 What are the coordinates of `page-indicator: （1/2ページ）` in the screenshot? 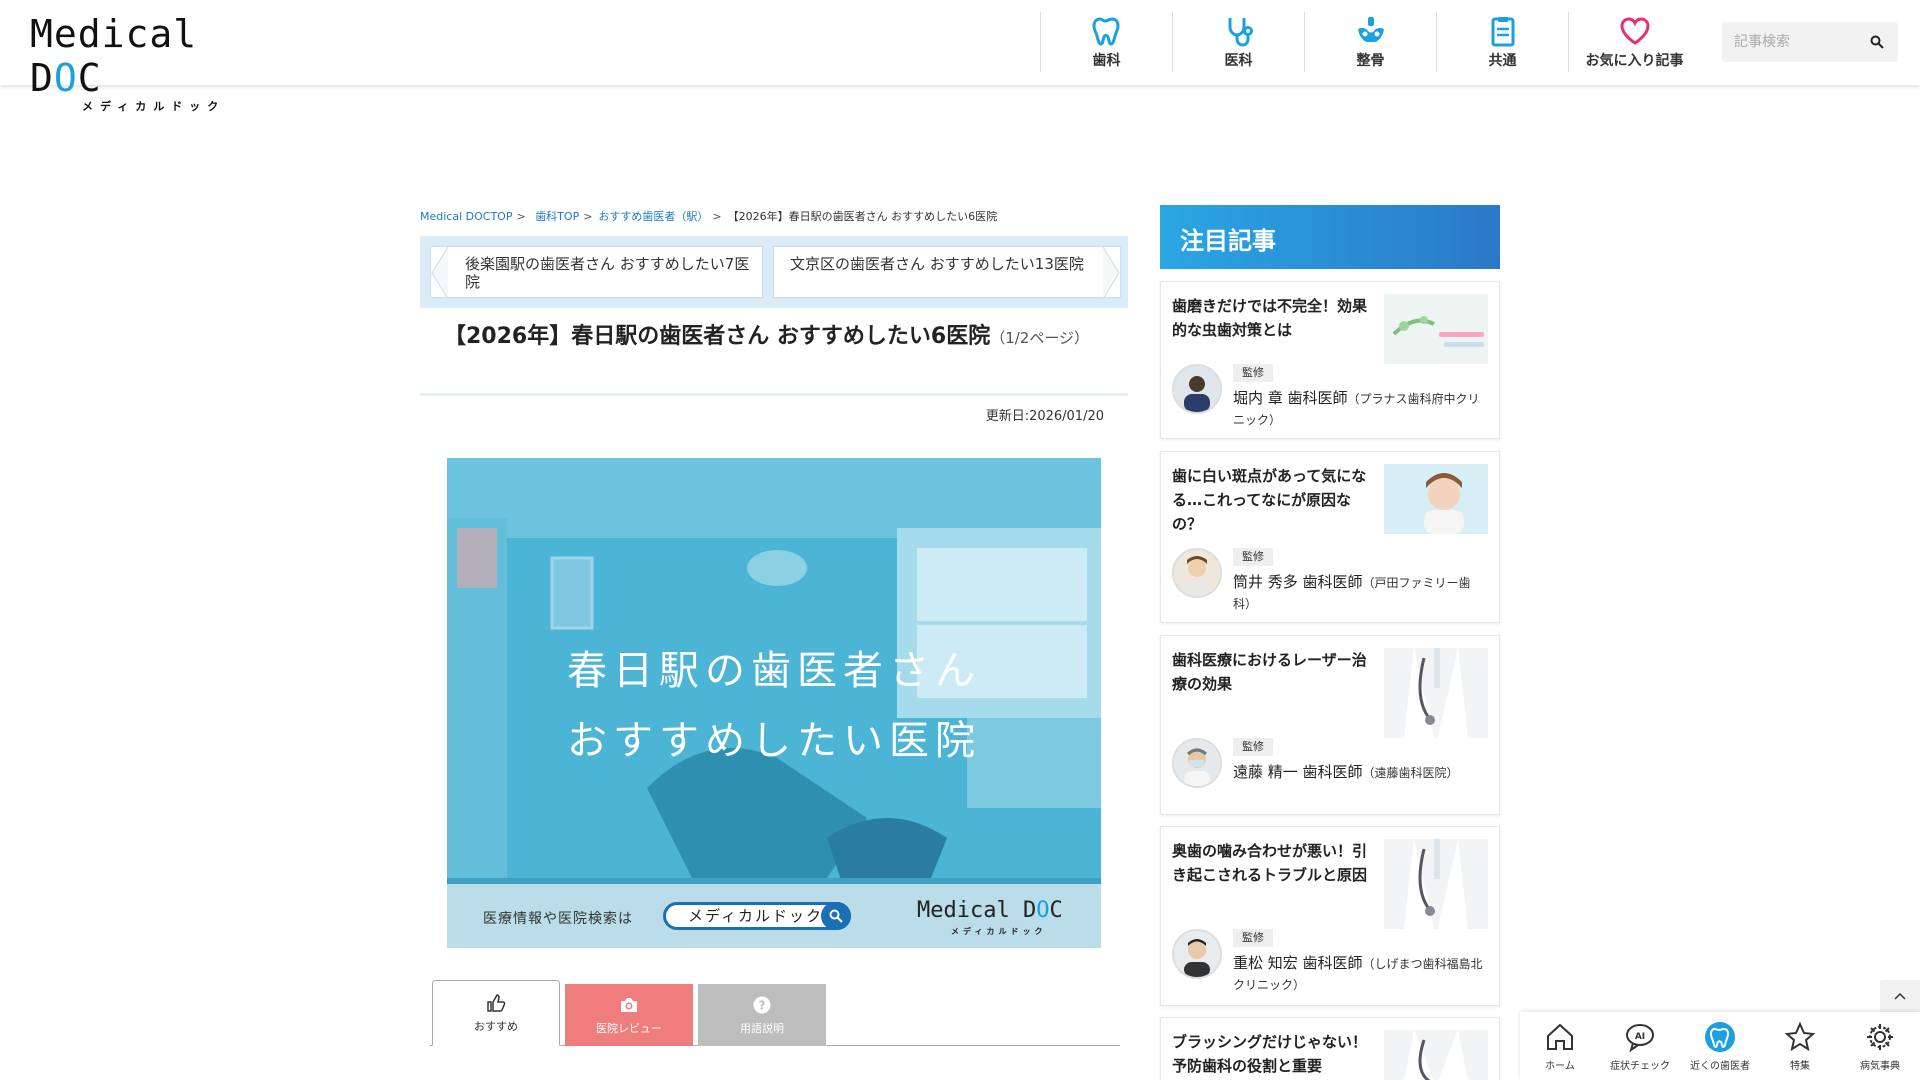 It's located at (1040, 338).